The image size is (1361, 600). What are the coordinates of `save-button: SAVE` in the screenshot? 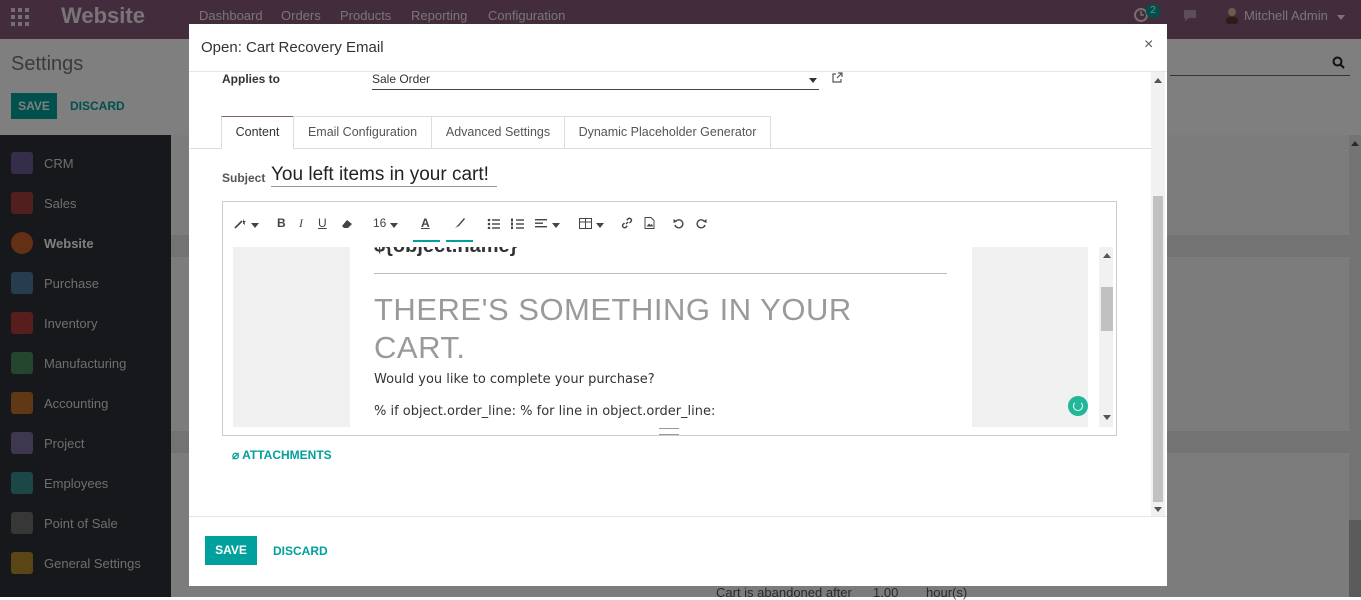 It's located at (231, 550).